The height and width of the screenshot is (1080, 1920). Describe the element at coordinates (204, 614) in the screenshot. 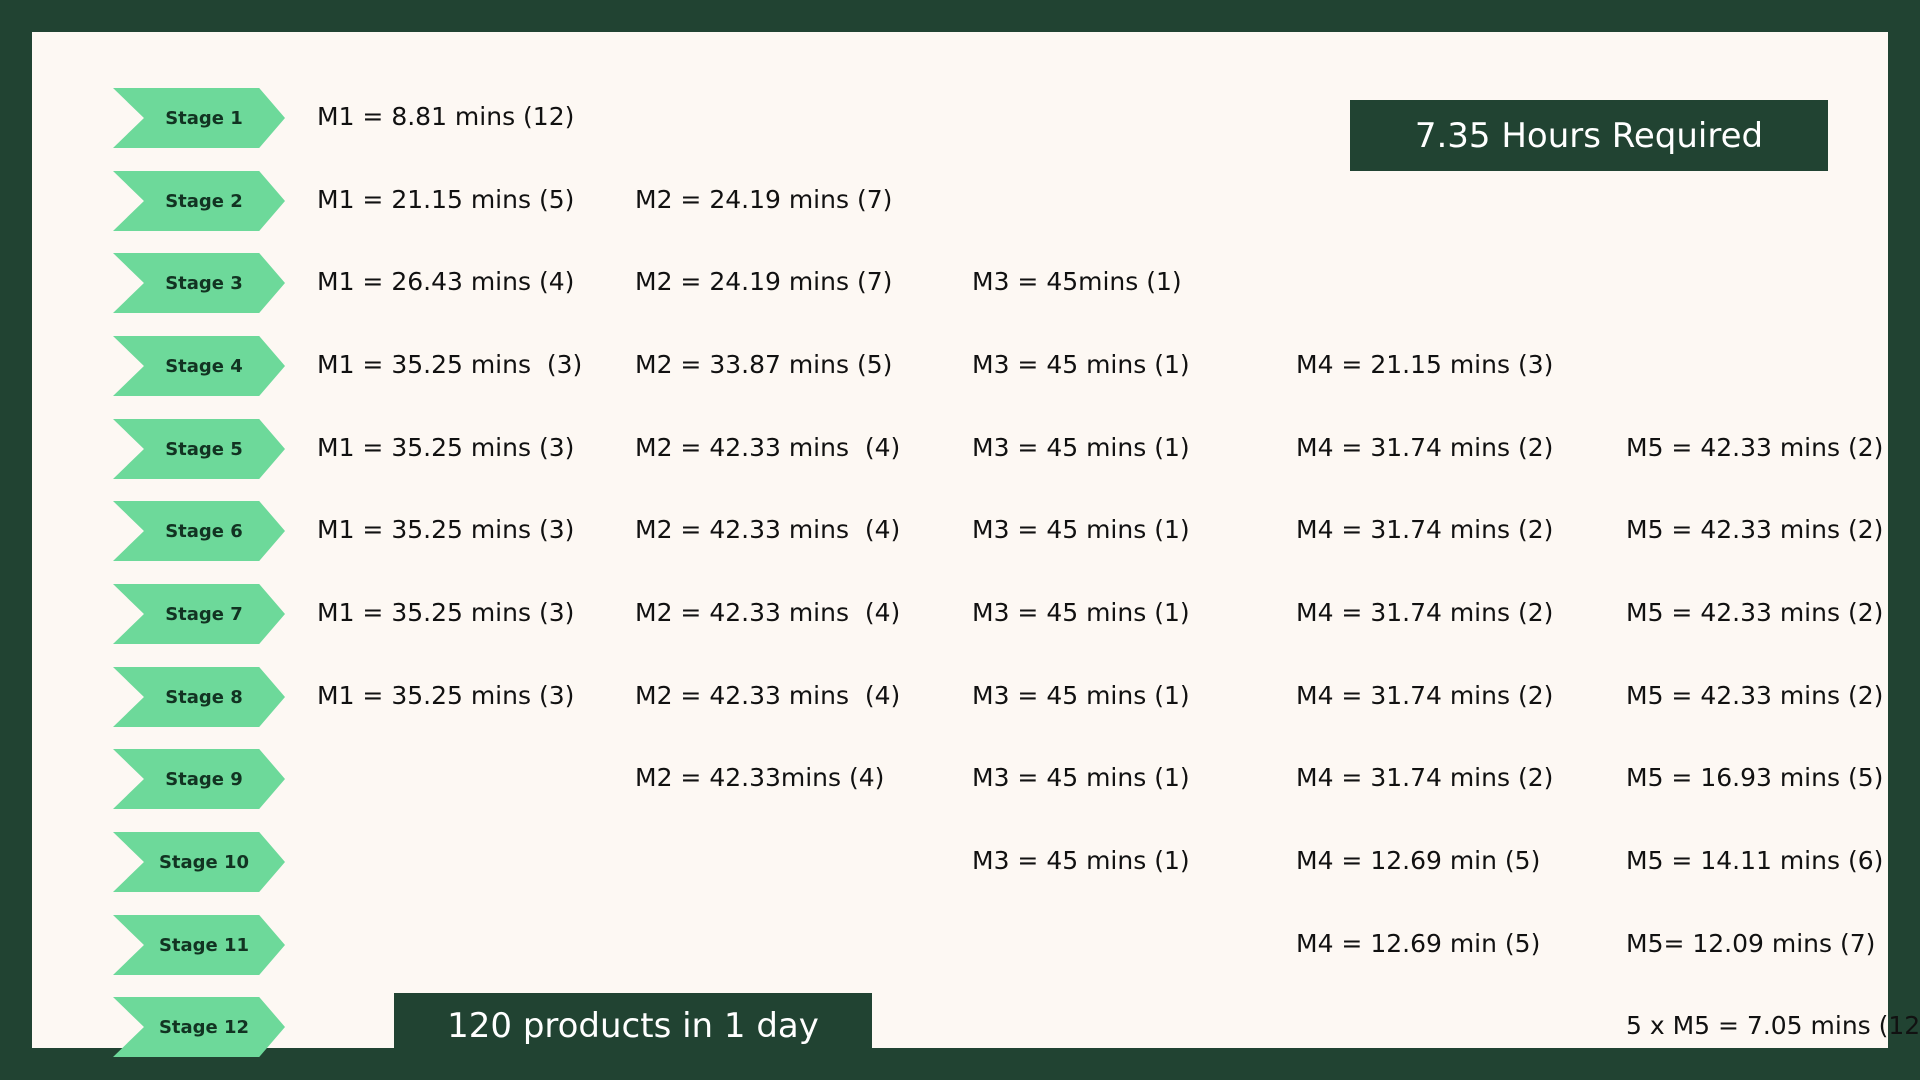

I see `stage-label: Stage 7` at that location.